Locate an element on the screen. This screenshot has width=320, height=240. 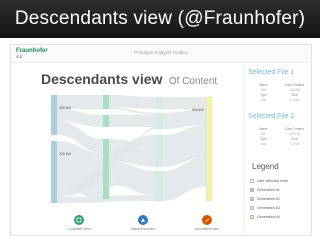
legend-label: User selected node is located at coordinates (272, 180).